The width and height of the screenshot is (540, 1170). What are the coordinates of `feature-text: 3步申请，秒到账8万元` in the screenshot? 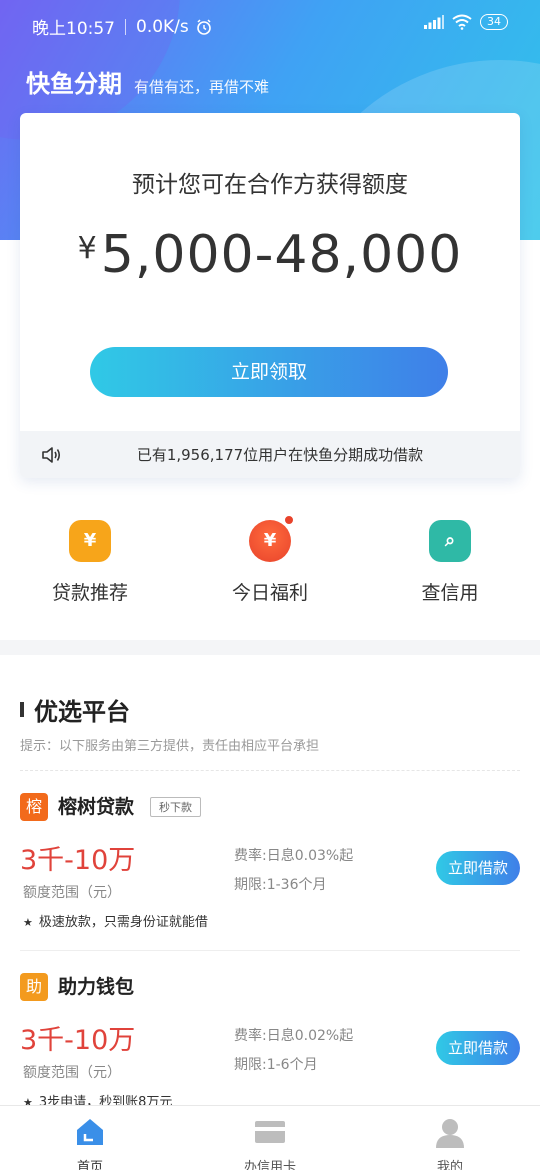 It's located at (105, 1100).